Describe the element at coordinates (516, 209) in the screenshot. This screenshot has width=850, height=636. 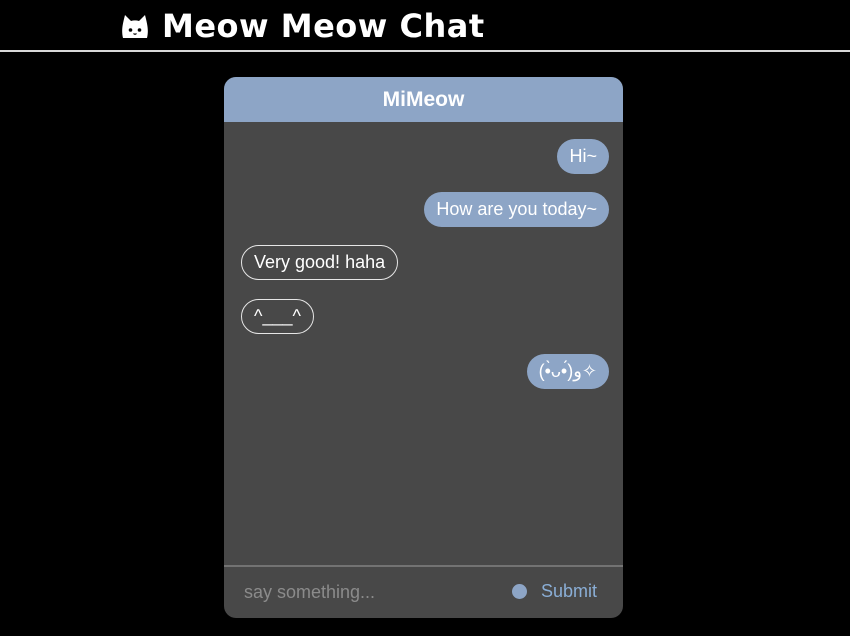
I see `outgoing-message: How are you today~` at that location.